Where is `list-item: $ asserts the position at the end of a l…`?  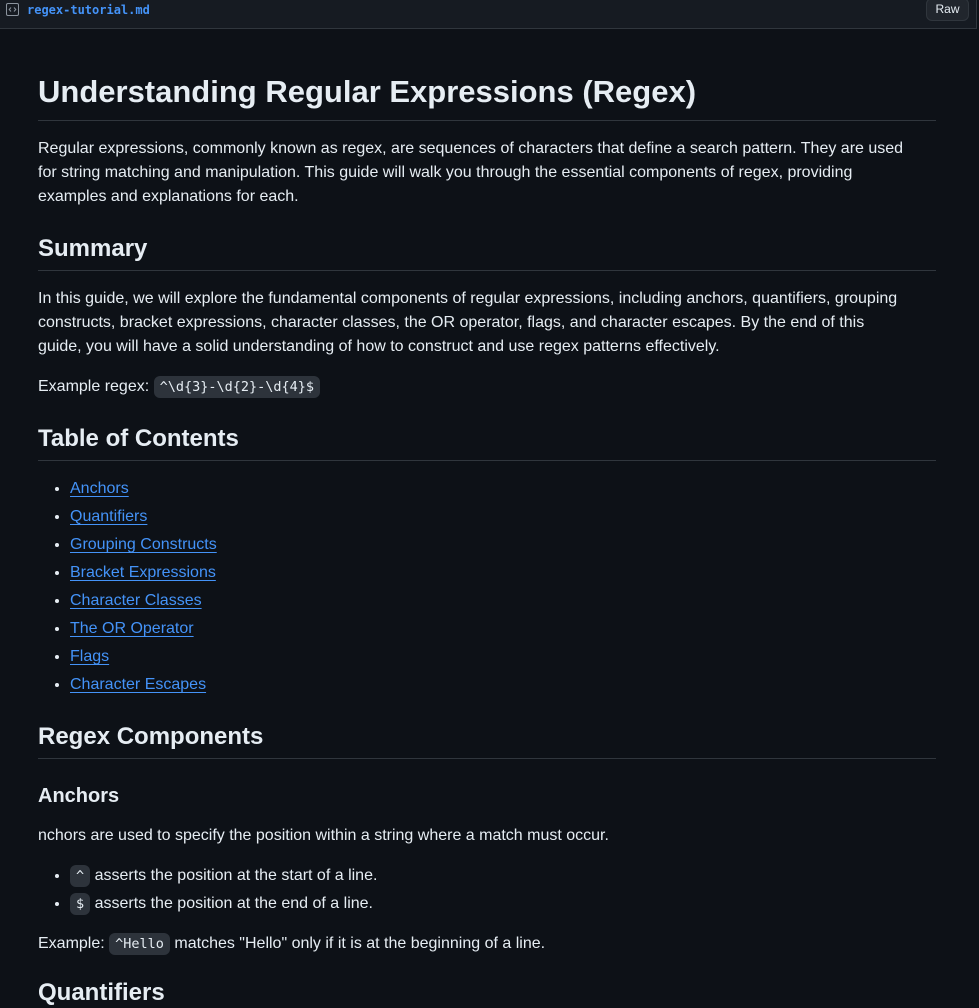
list-item: $ asserts the position at the end of a l… is located at coordinates (223, 906).